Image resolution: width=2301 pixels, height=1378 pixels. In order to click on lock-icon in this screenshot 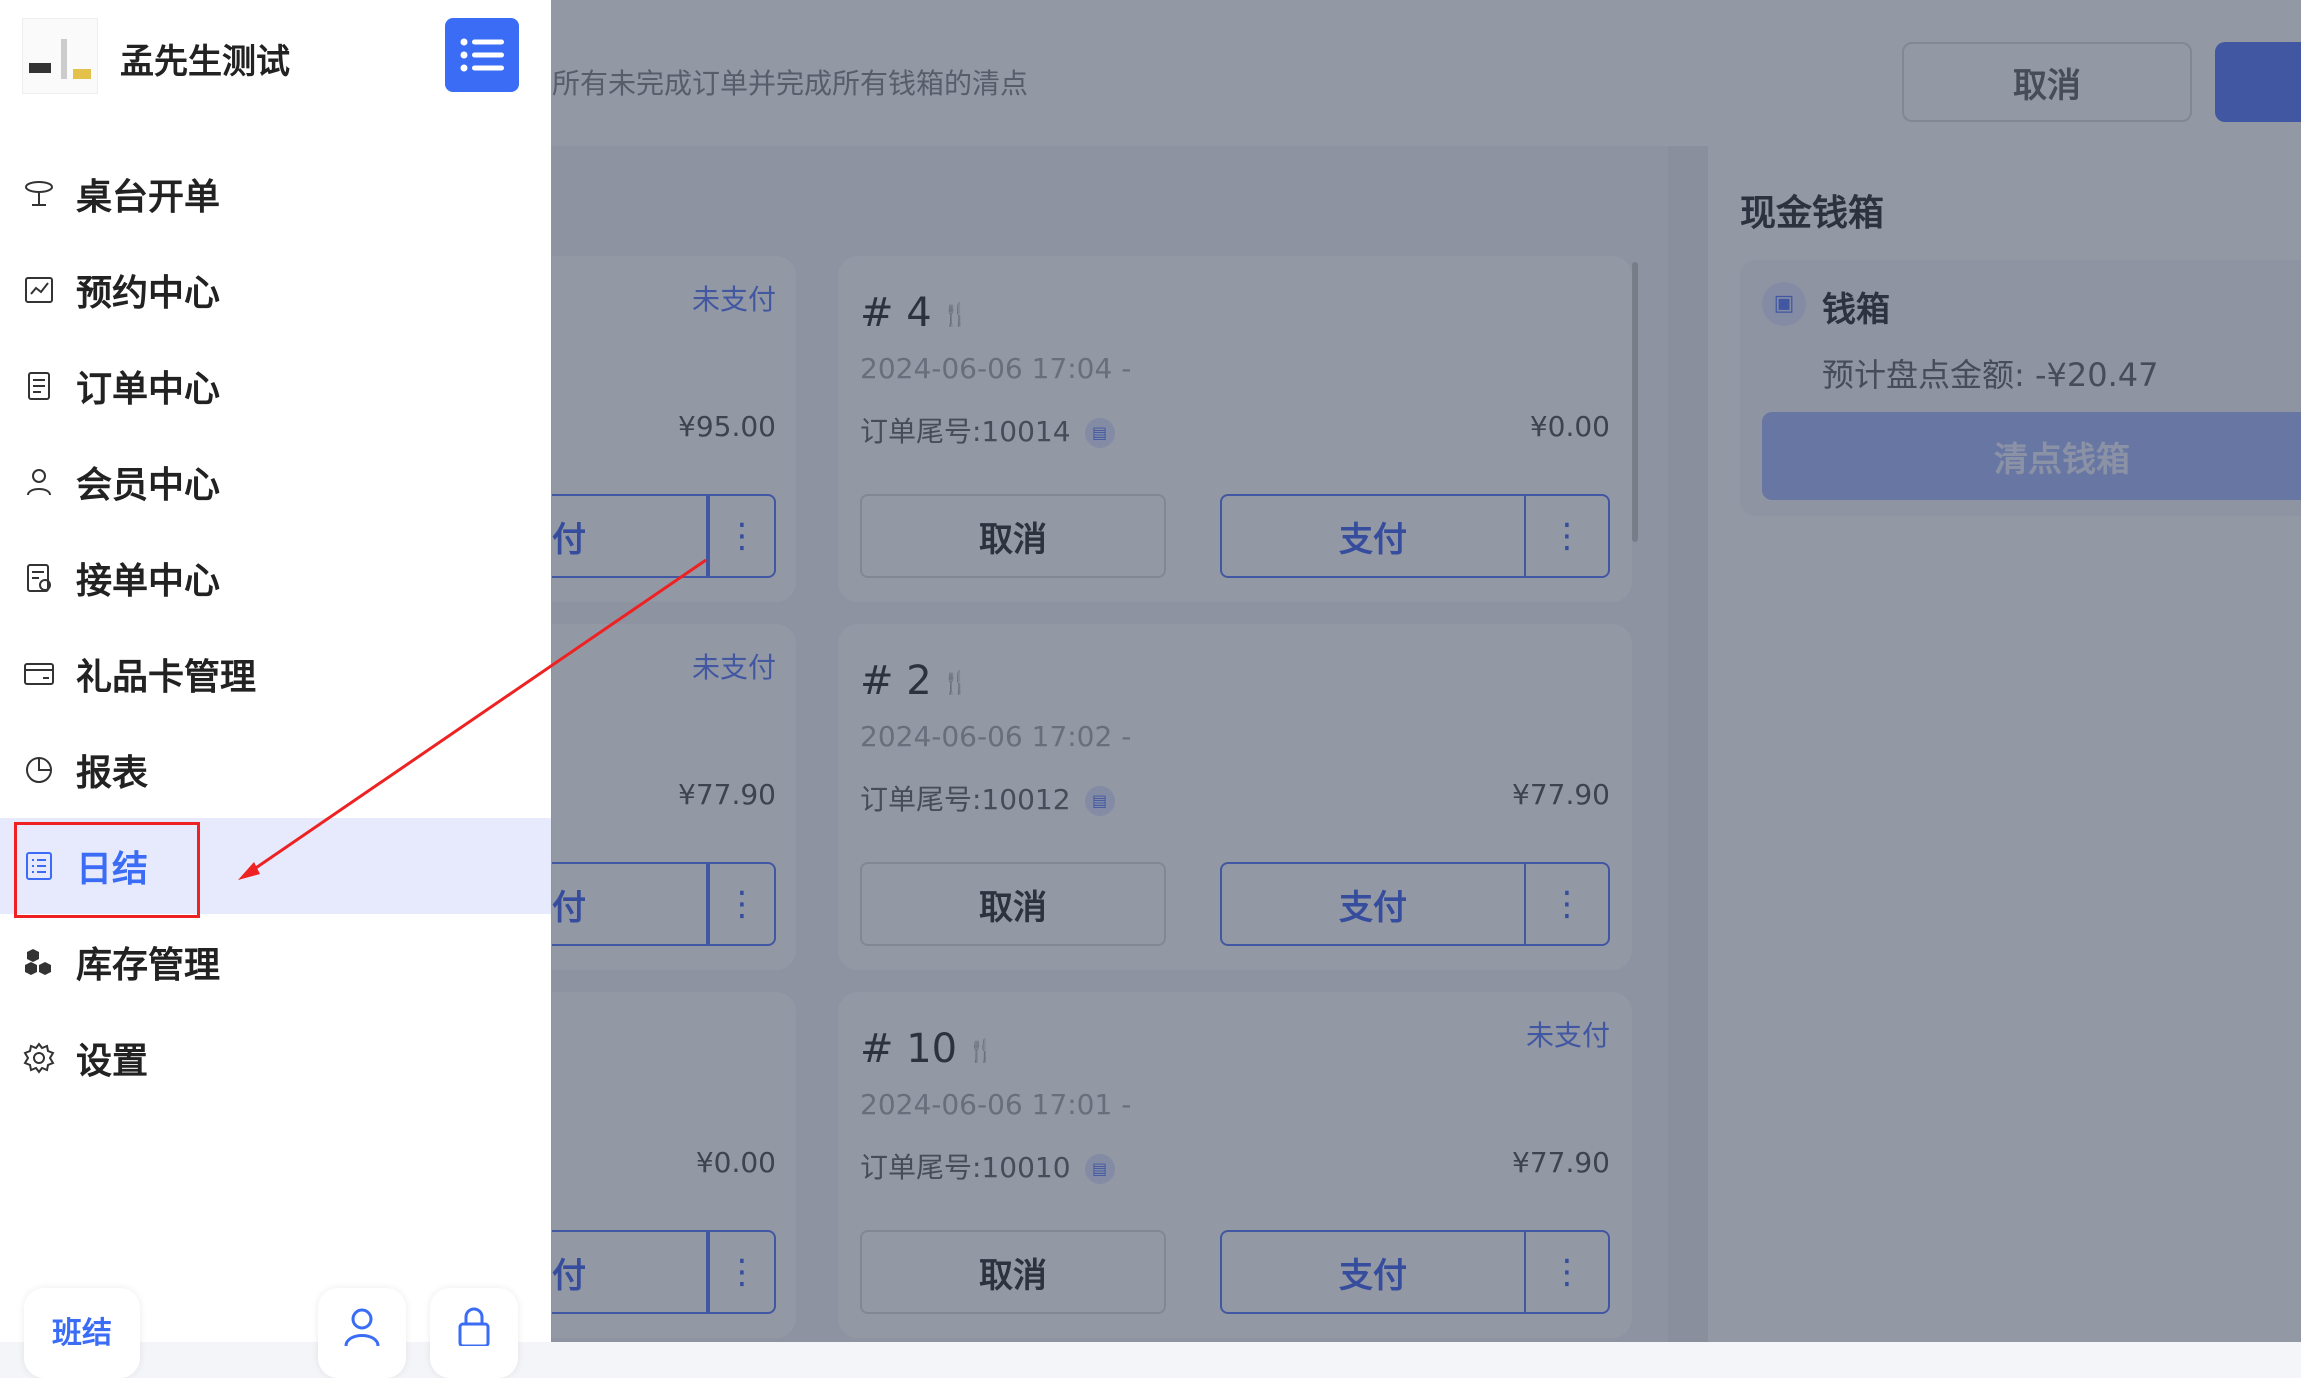, I will do `click(474, 1326)`.